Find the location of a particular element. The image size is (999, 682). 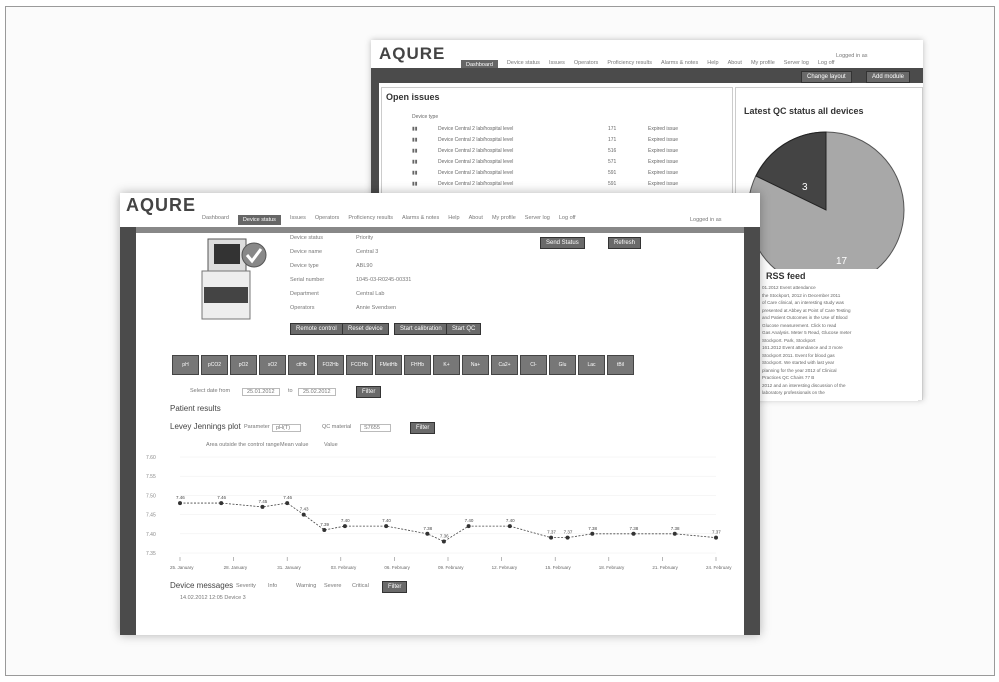

action-button-2: Start calibration is located at coordinates (421, 329).